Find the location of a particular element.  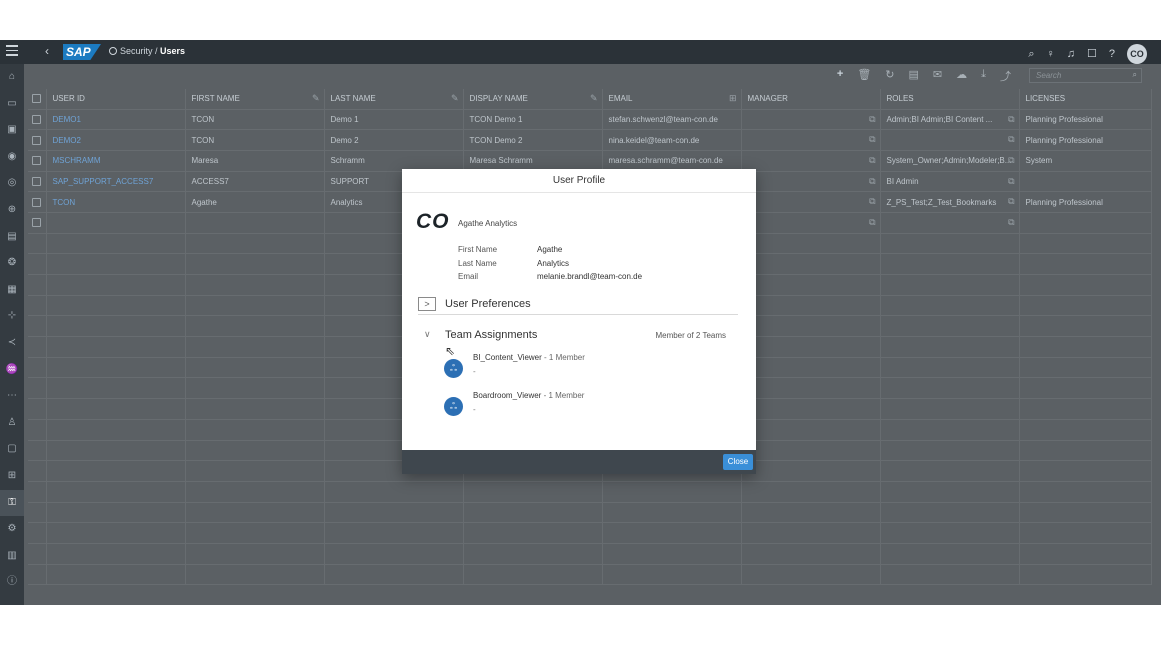

teams-icon: ⊞ is located at coordinates (12, 476).